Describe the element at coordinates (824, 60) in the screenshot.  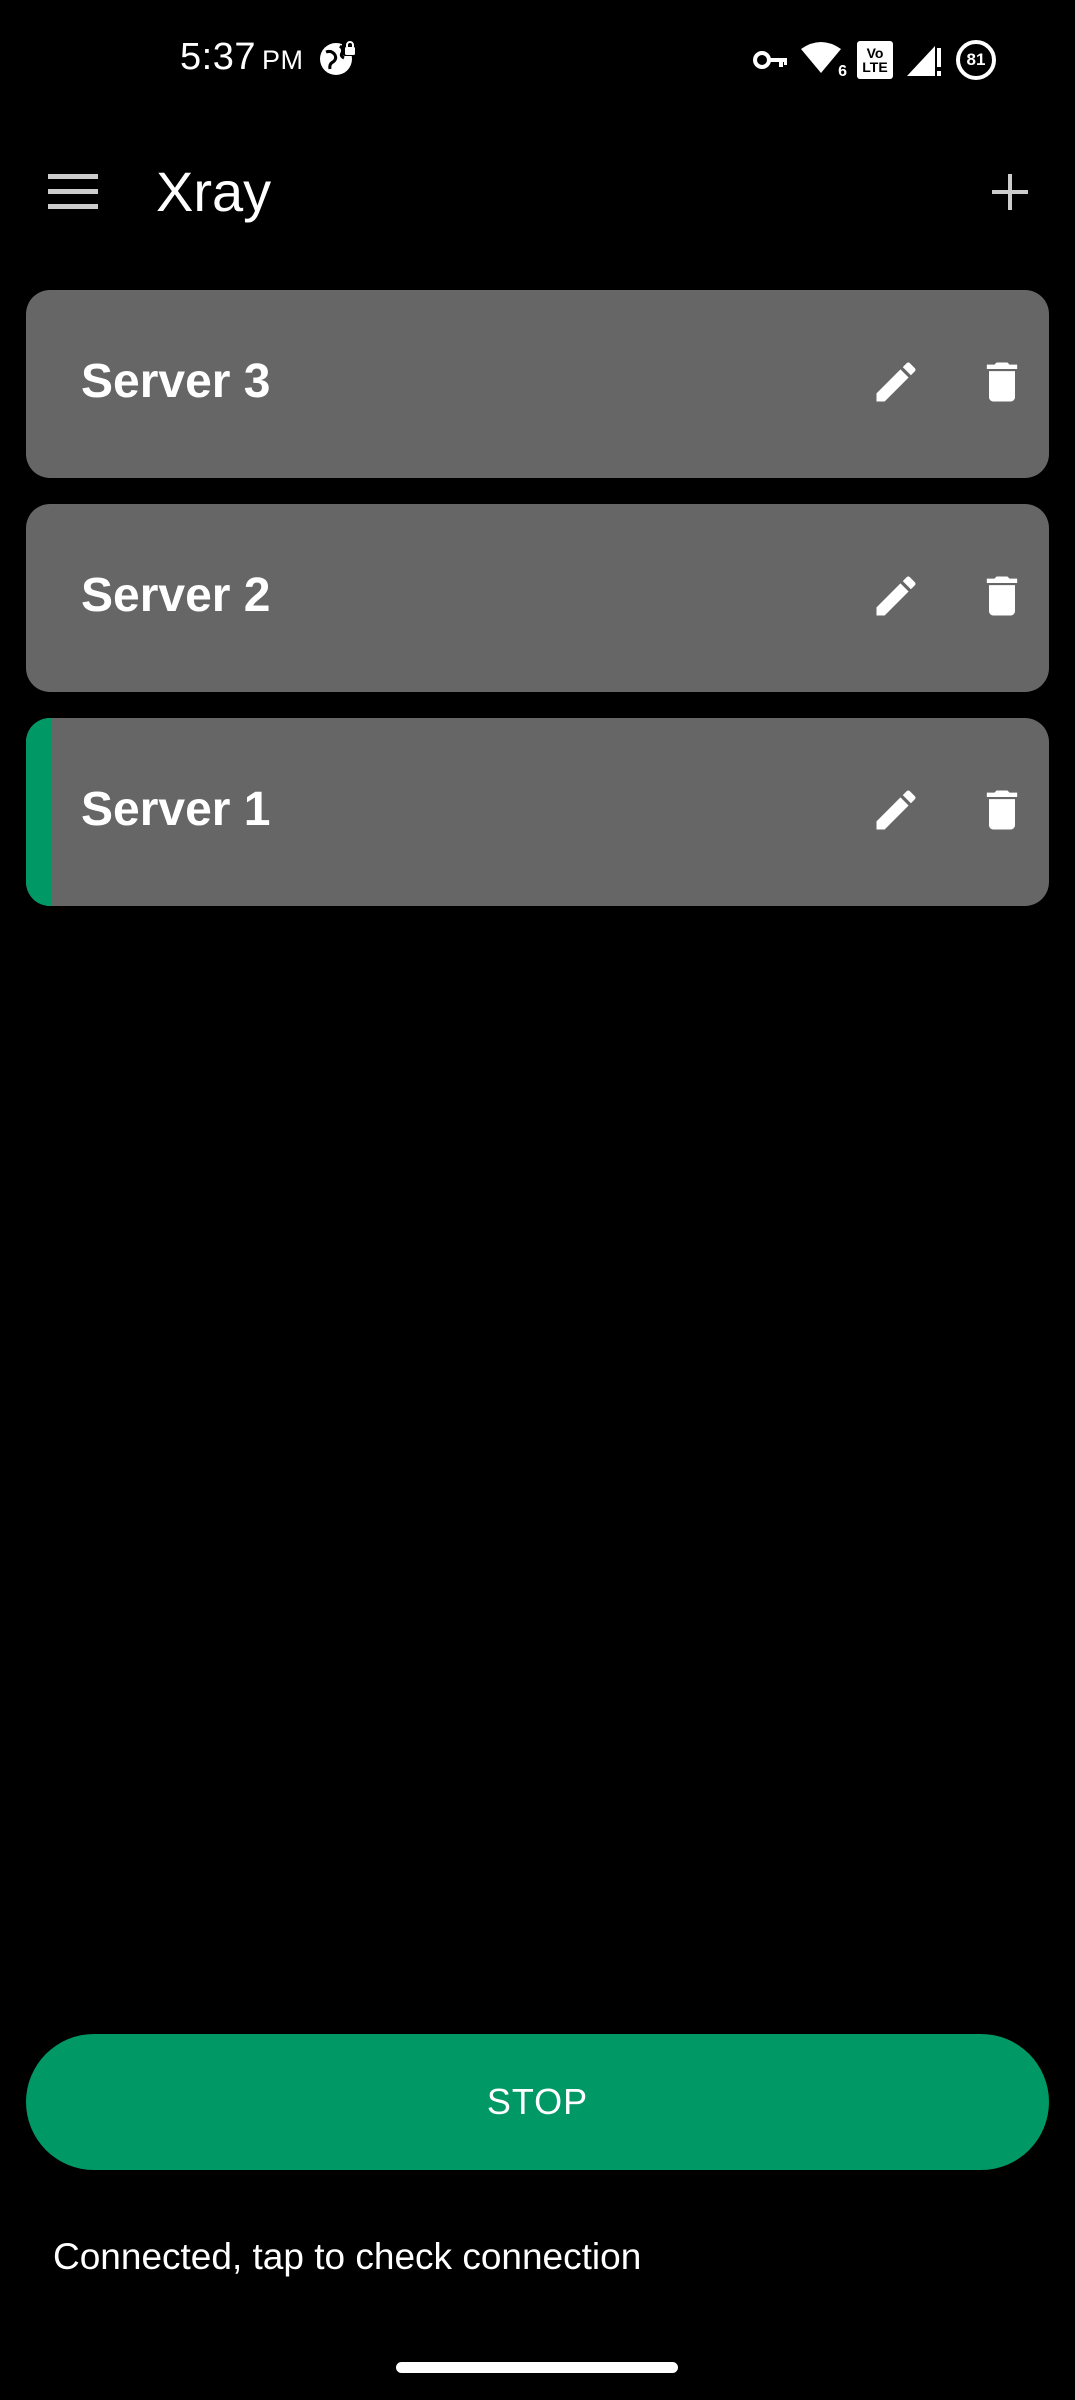
I see `wifi-icon: 6` at that location.